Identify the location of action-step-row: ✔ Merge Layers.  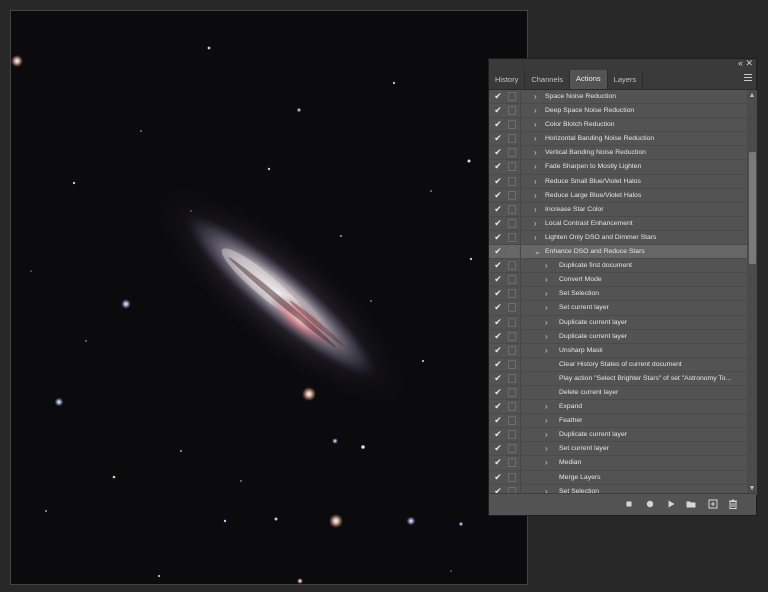
(618, 477).